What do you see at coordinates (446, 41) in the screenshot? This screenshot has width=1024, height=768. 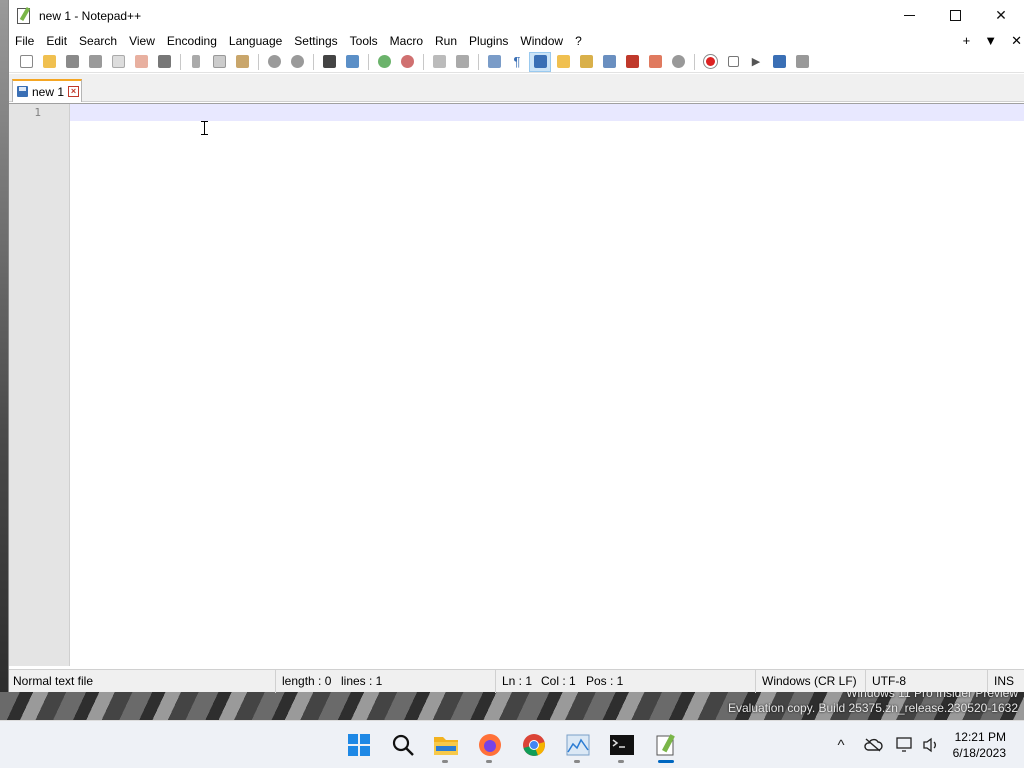 I see `menu-run: Run` at bounding box center [446, 41].